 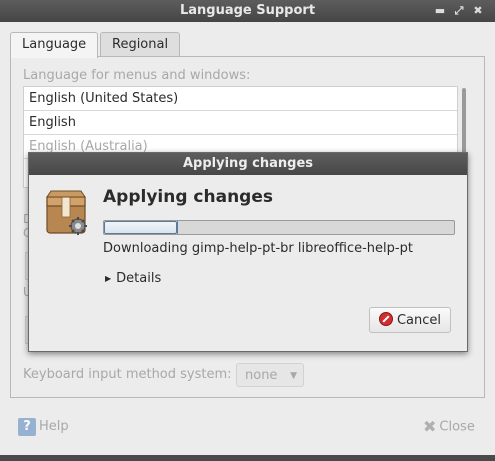 I want to click on progress-fill, so click(x=141, y=227).